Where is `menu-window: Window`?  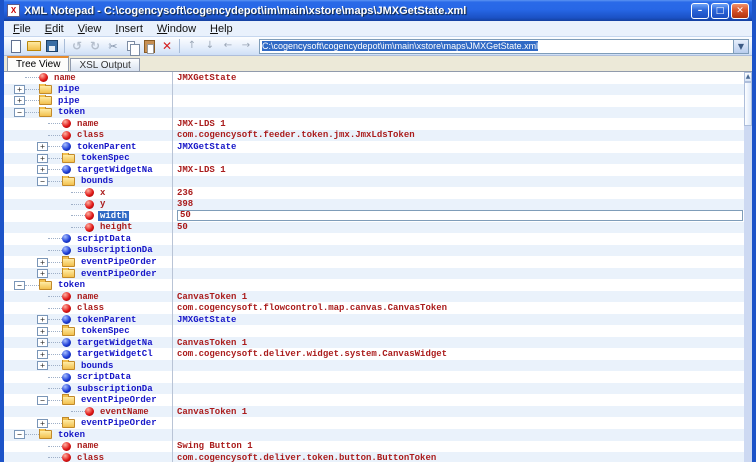 menu-window: Window is located at coordinates (176, 29).